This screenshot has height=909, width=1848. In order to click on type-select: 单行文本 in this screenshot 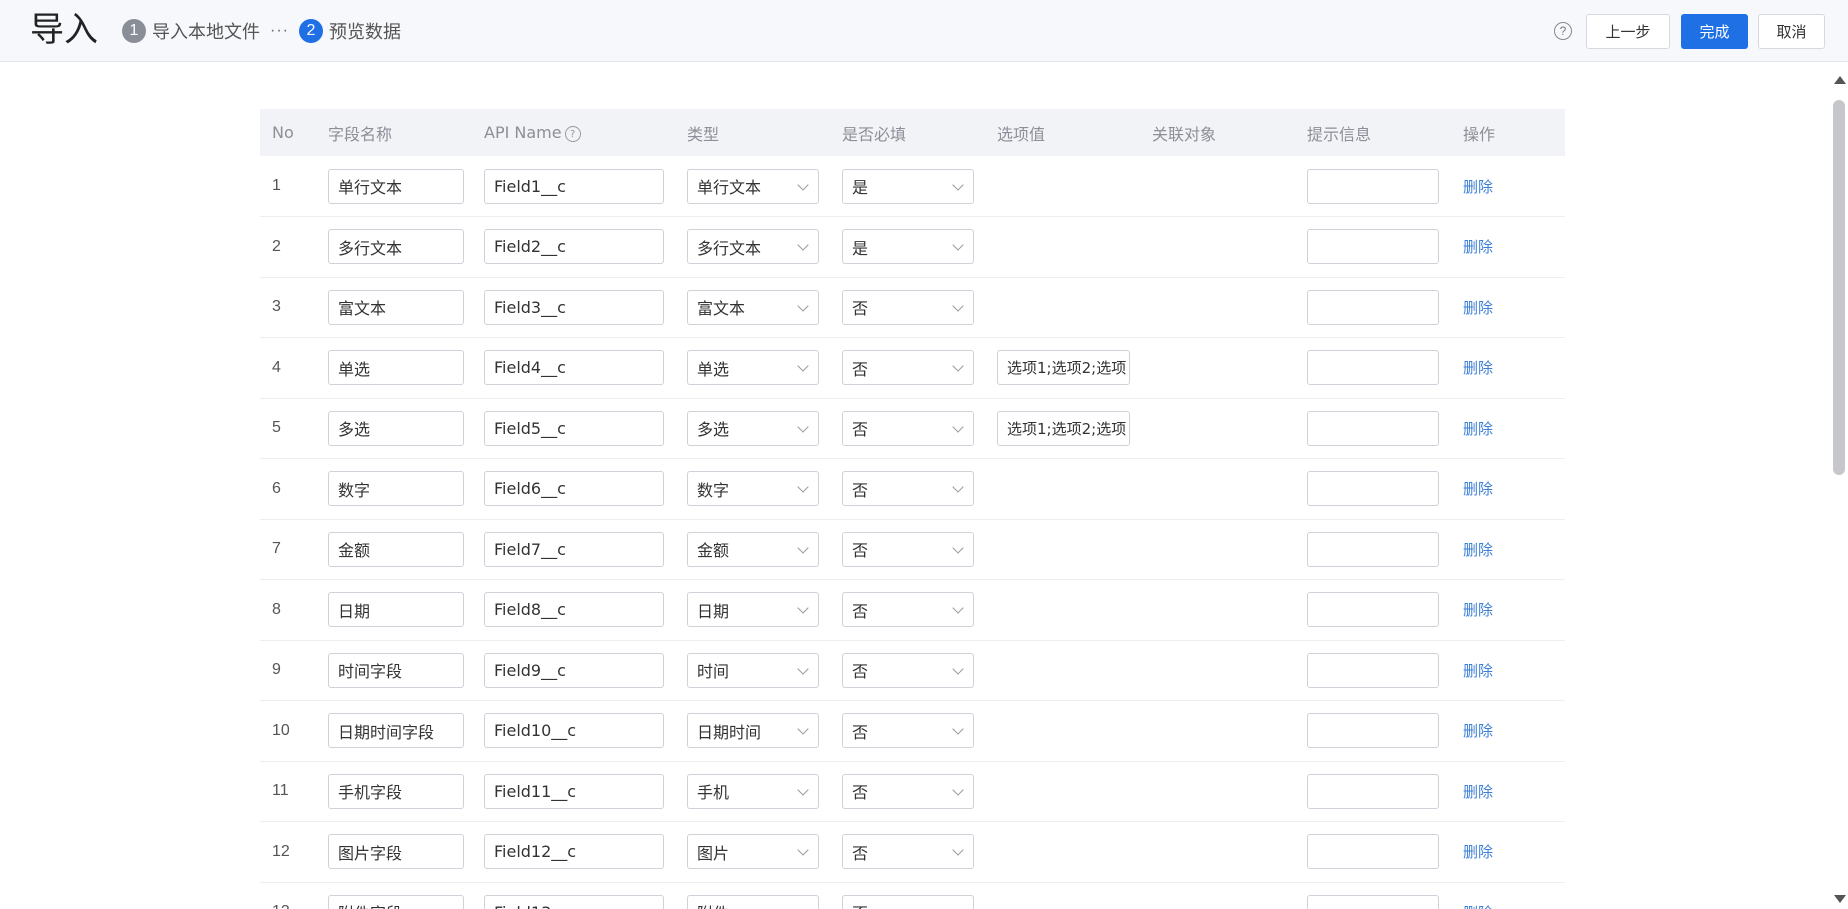, I will do `click(753, 186)`.